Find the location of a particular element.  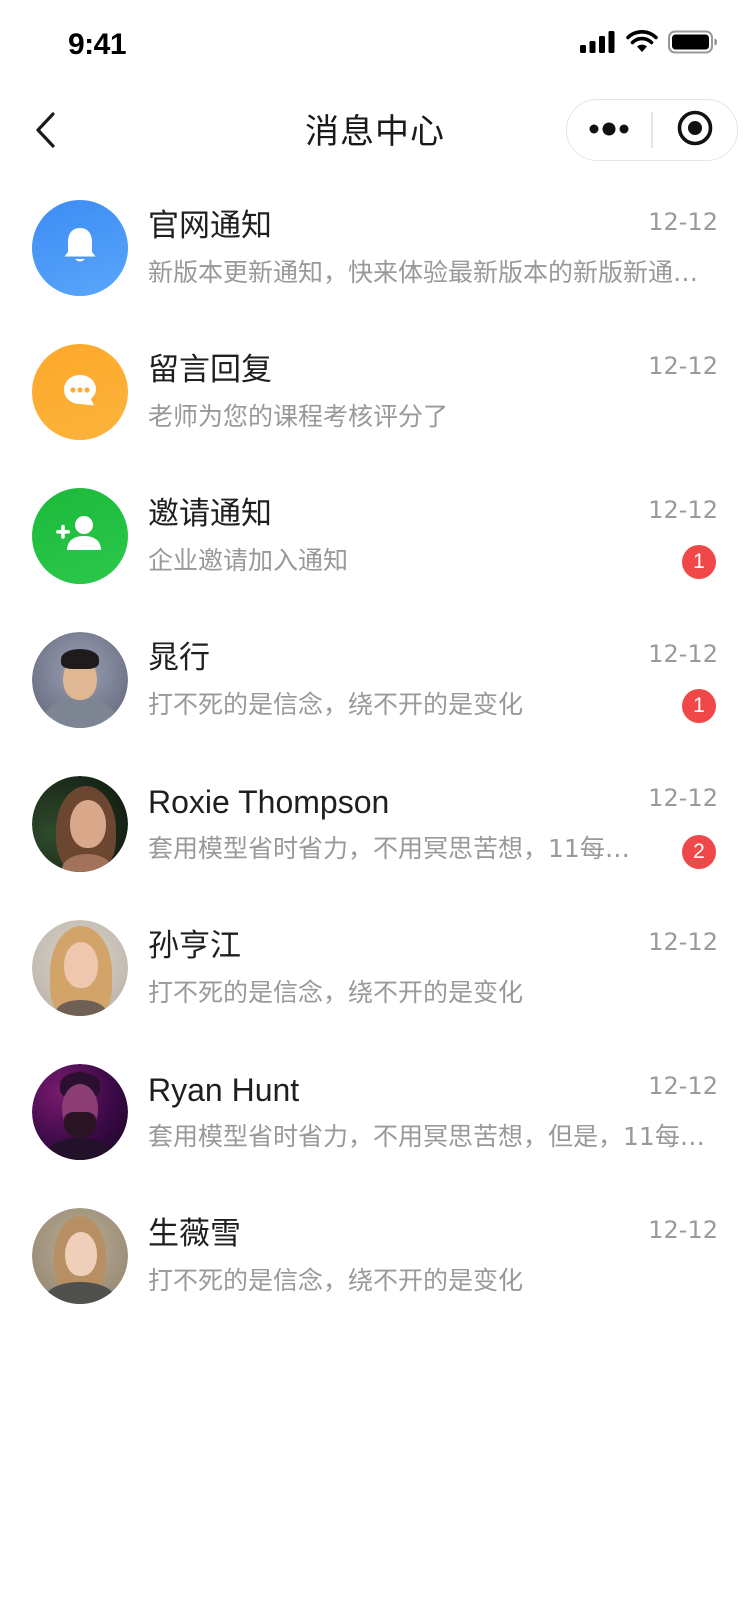

status-icons is located at coordinates (649, 44).